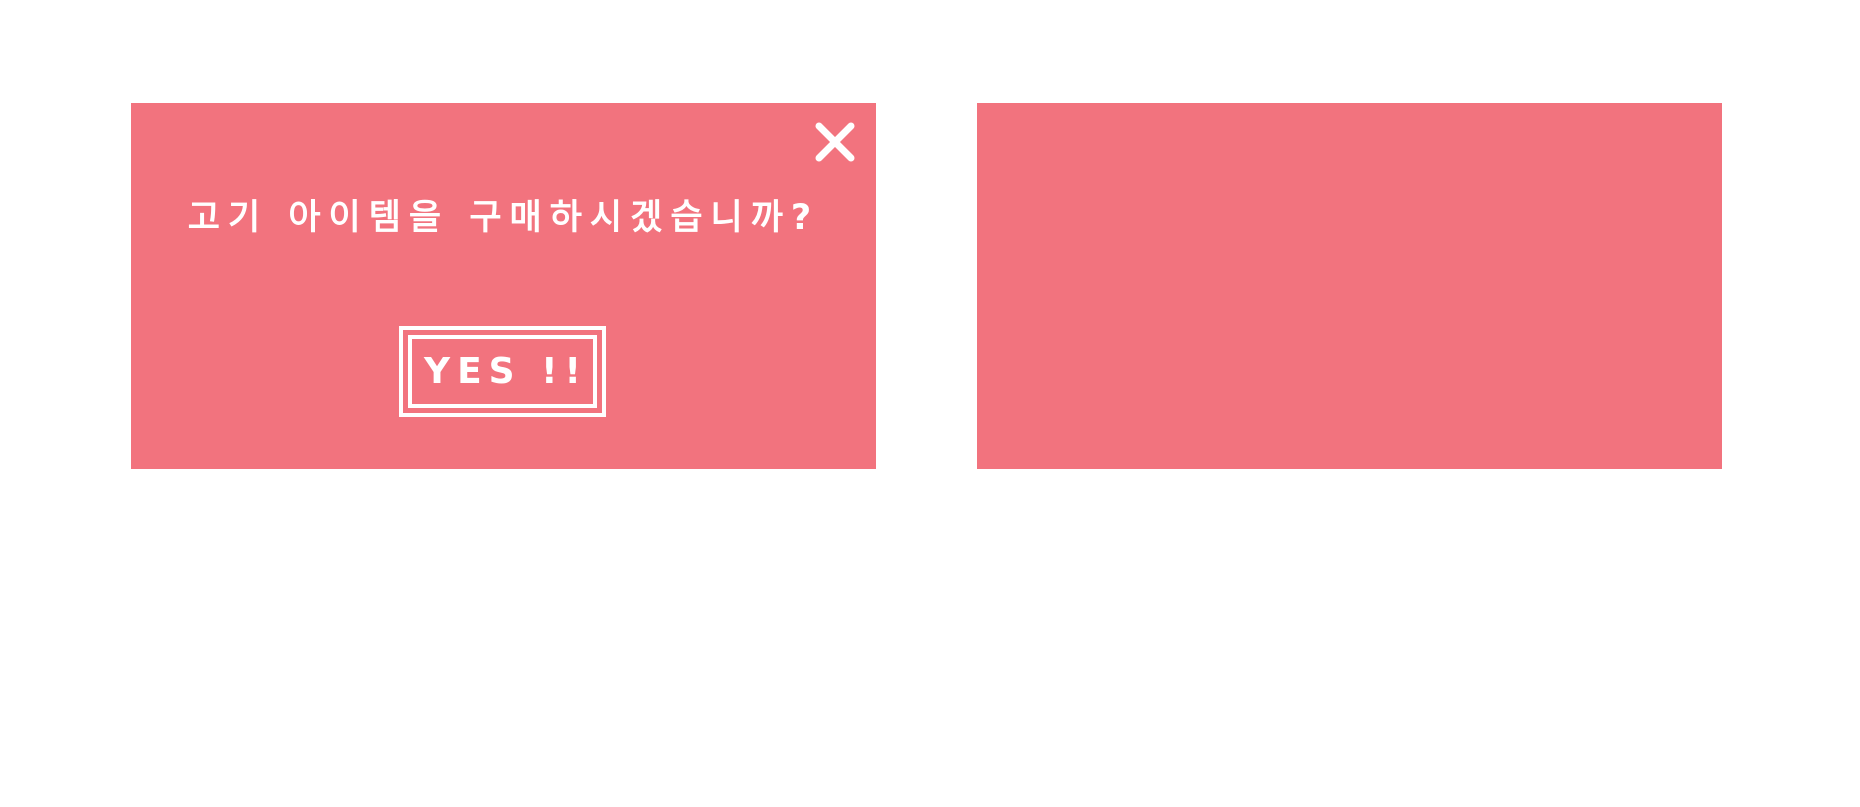 The width and height of the screenshot is (1860, 807). Describe the element at coordinates (503, 218) in the screenshot. I see `purchase-question: 고기 아이템을 구매하시겠습니까?` at that location.